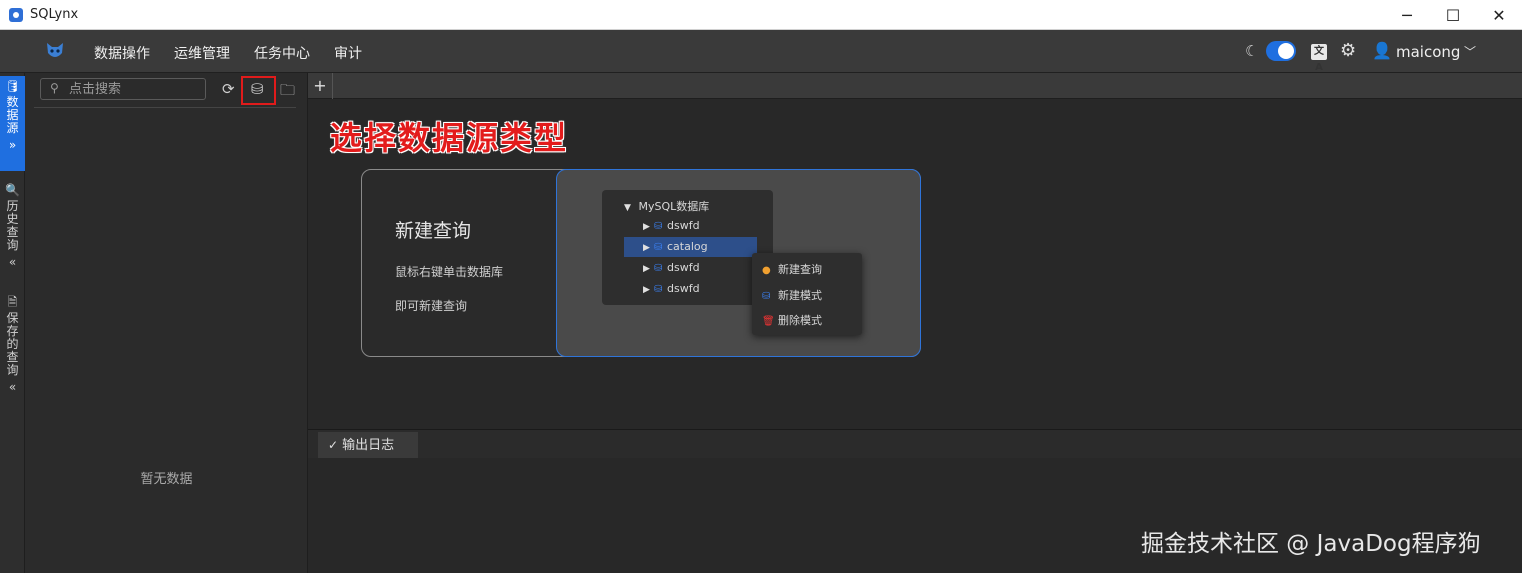 The width and height of the screenshot is (1522, 573). What do you see at coordinates (333, 445) in the screenshot?
I see `check-circle-icon: ✓` at bounding box center [333, 445].